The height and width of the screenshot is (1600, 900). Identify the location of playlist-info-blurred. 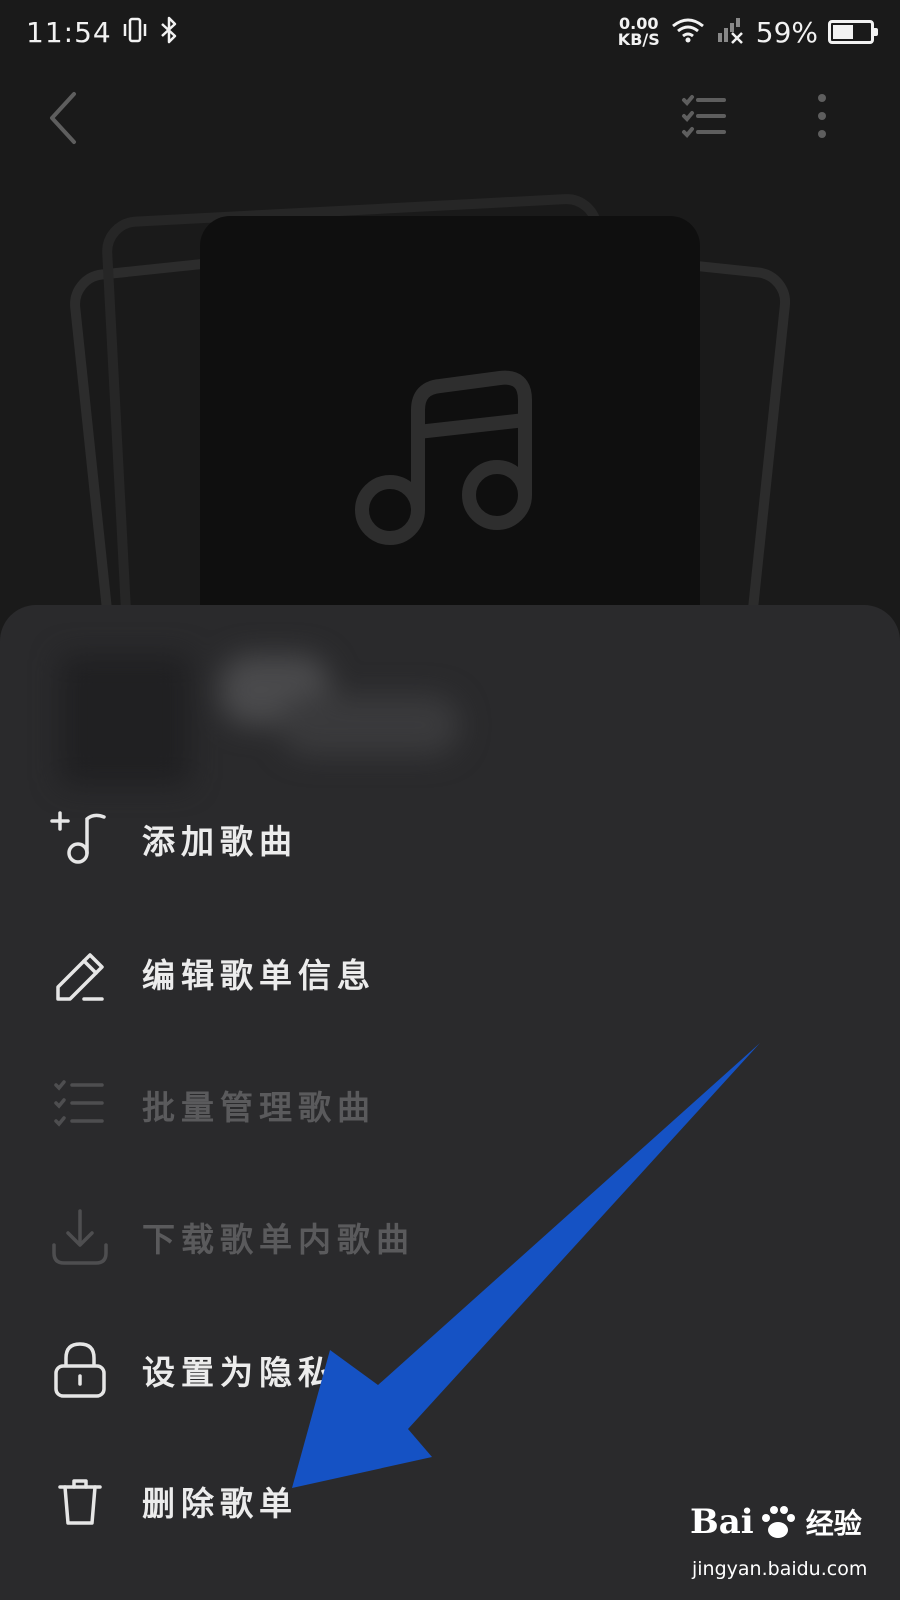
(440, 705).